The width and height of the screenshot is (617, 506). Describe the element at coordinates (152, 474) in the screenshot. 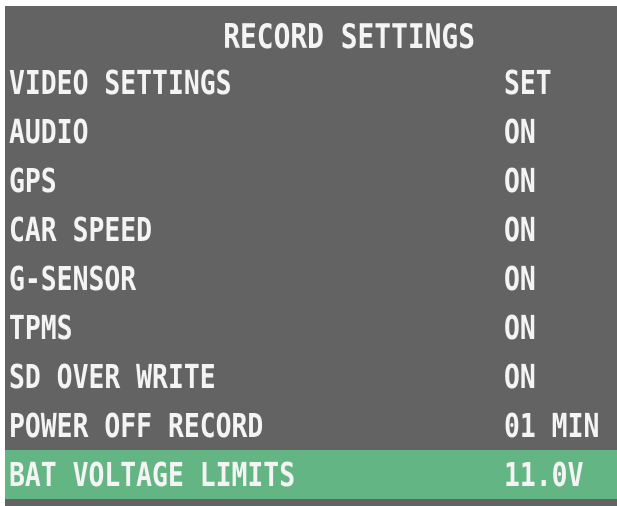

I see `menu-item-label: BAT VOLTAGE LIMITS` at that location.